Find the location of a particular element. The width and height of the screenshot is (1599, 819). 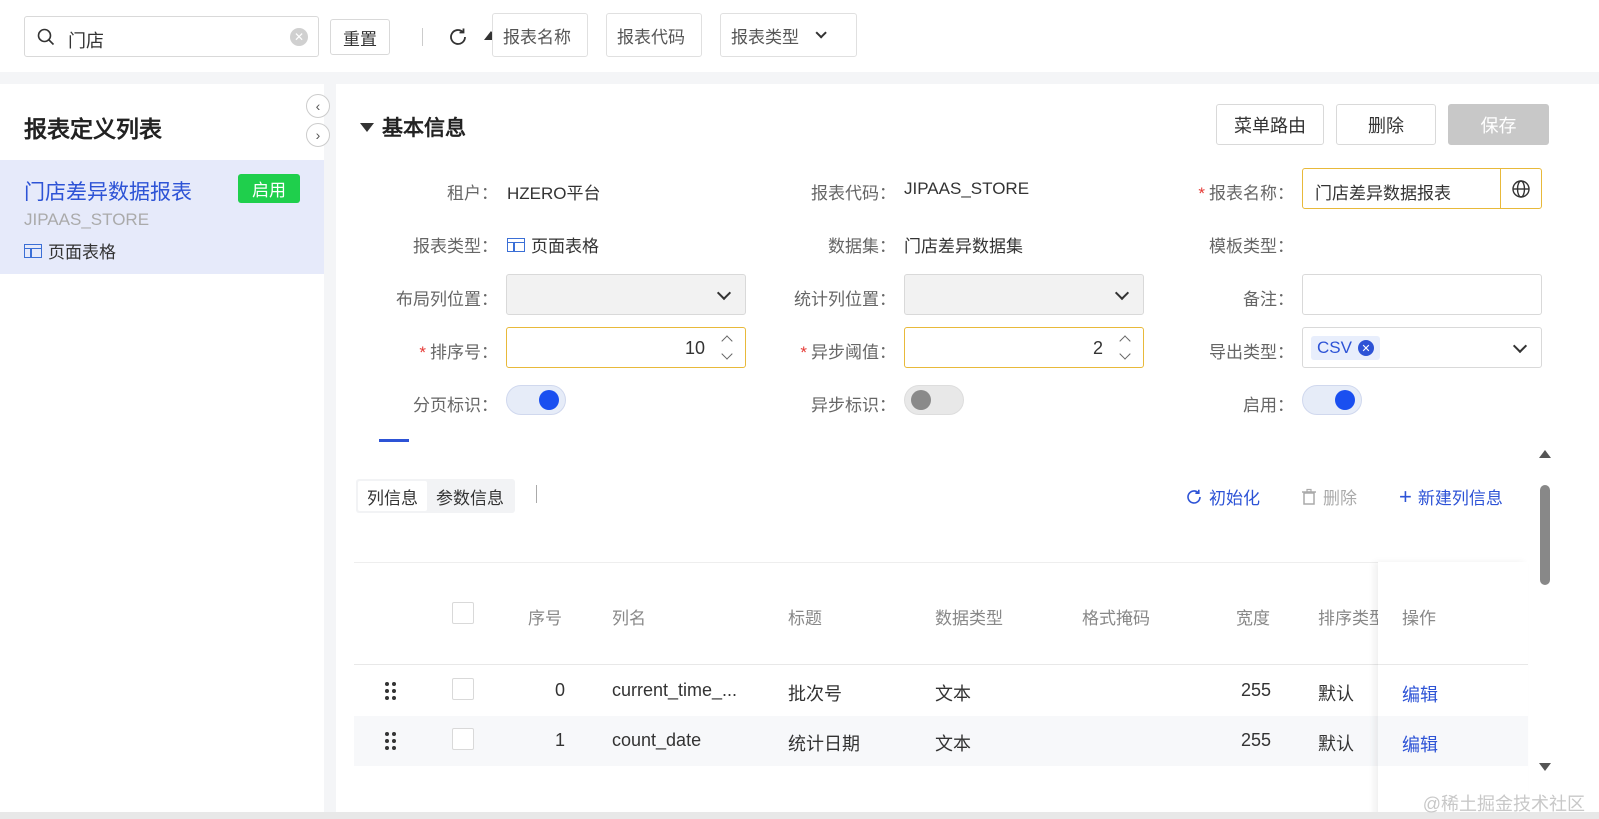

filter-report-code: 报表代码 is located at coordinates (654, 35).